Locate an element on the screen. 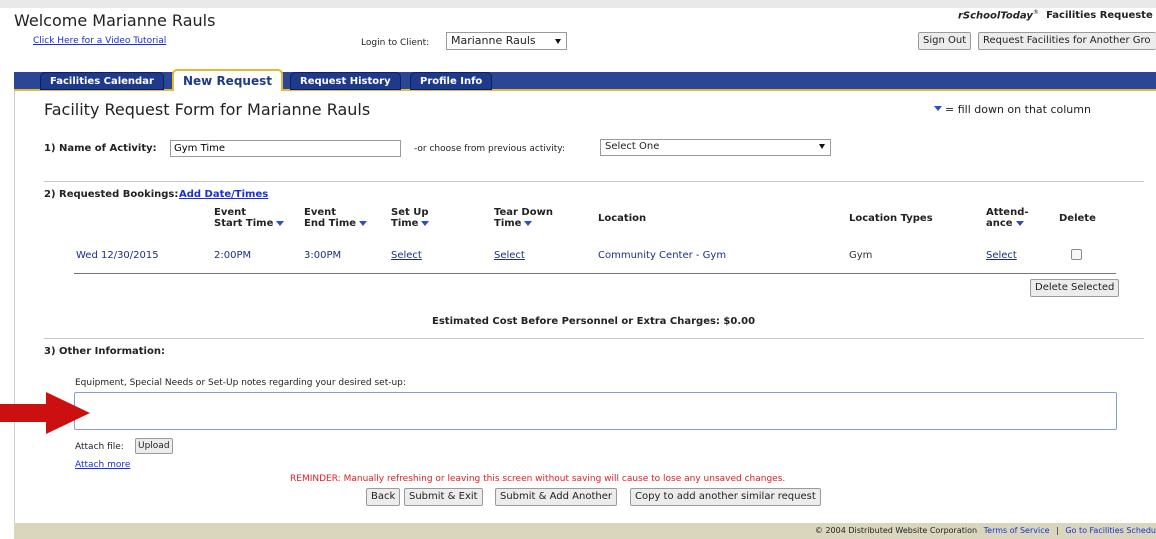 This screenshot has width=1156, height=539. col-end-time-line1: Event is located at coordinates (320, 212).